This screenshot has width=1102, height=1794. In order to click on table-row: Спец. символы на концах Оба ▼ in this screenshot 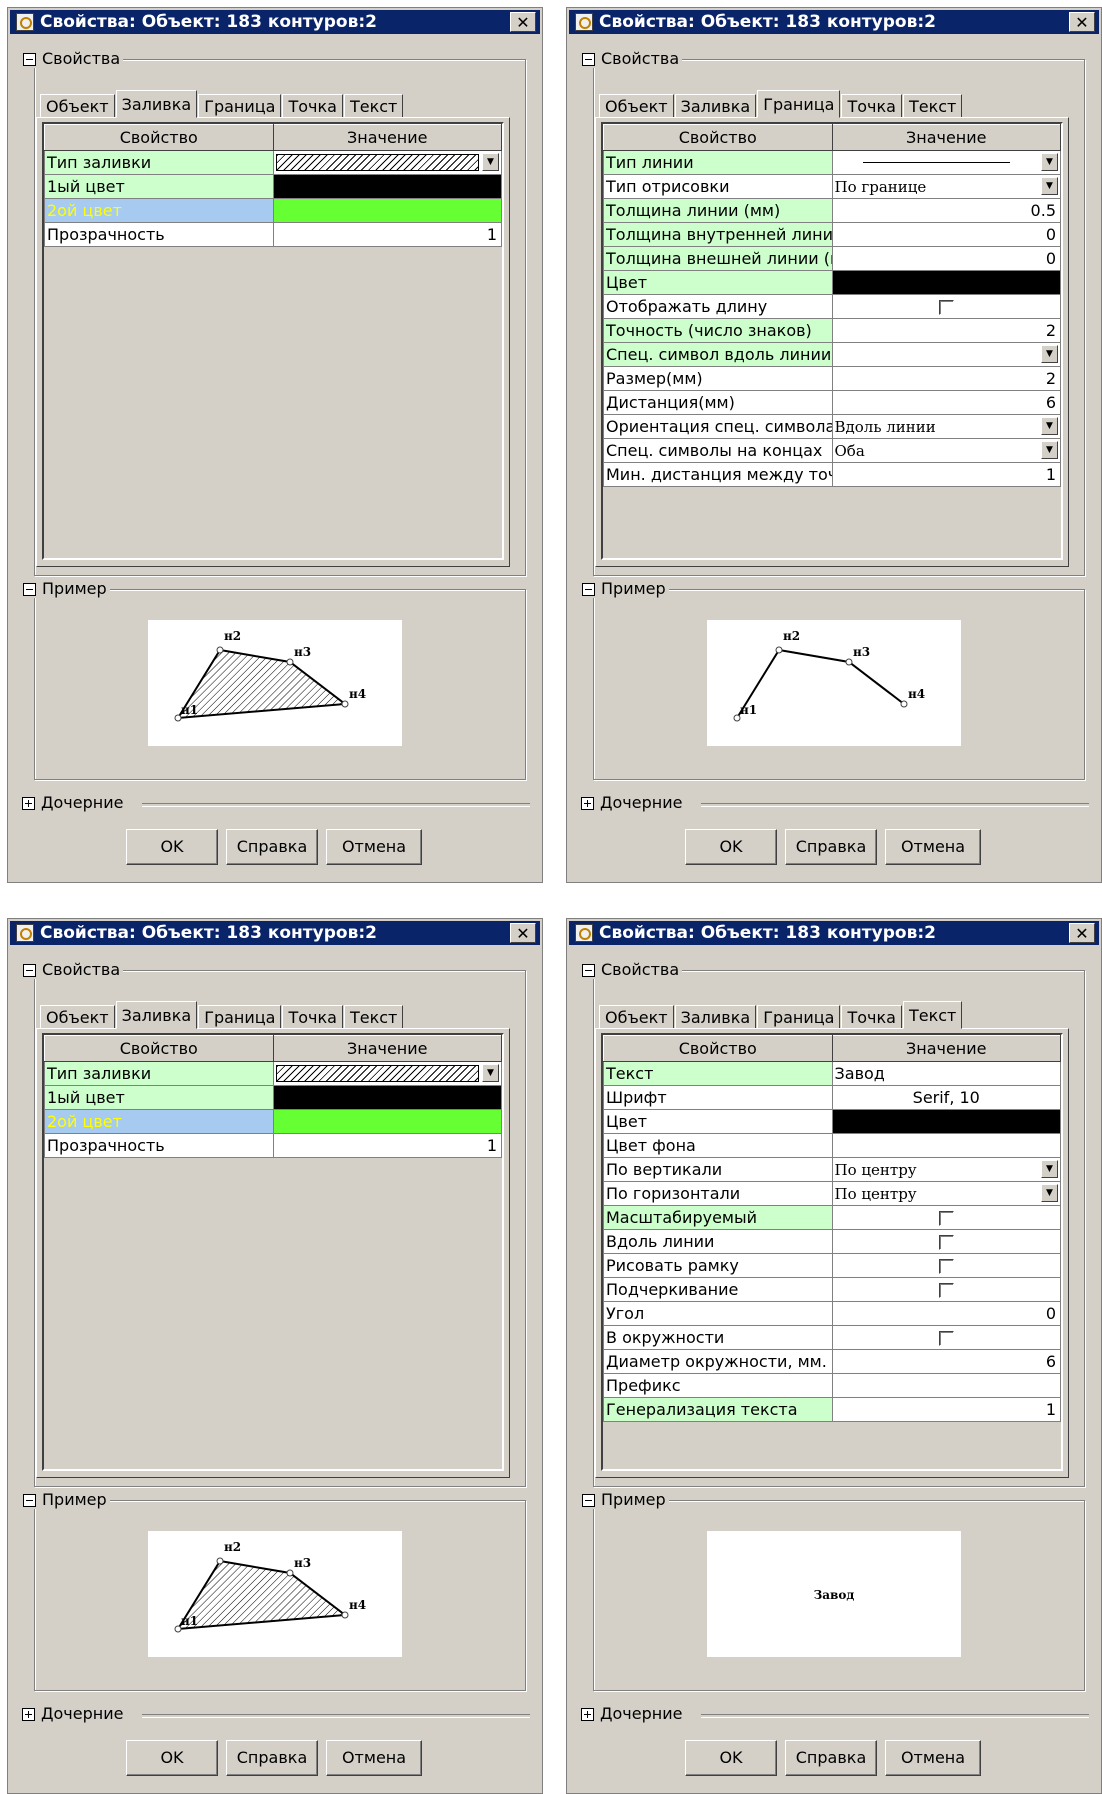, I will do `click(832, 450)`.